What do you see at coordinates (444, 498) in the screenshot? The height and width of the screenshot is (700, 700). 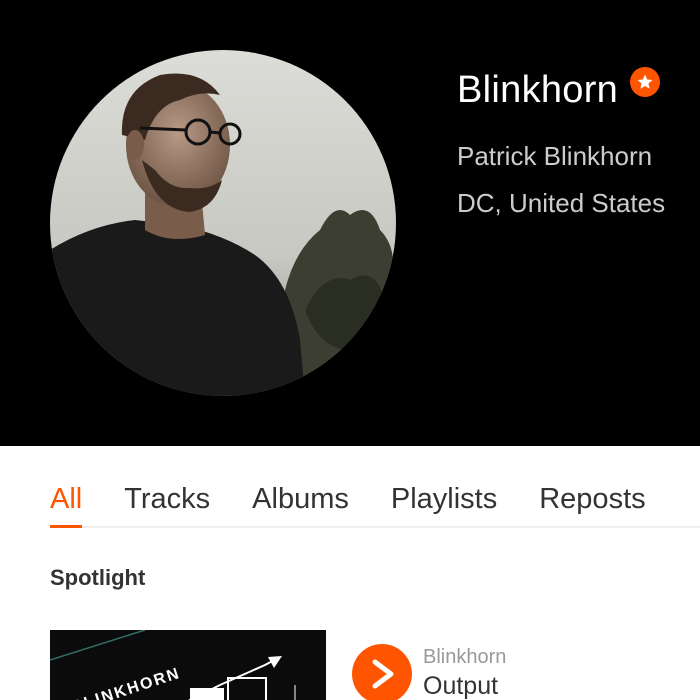 I see `tab-playlists: Playlists` at bounding box center [444, 498].